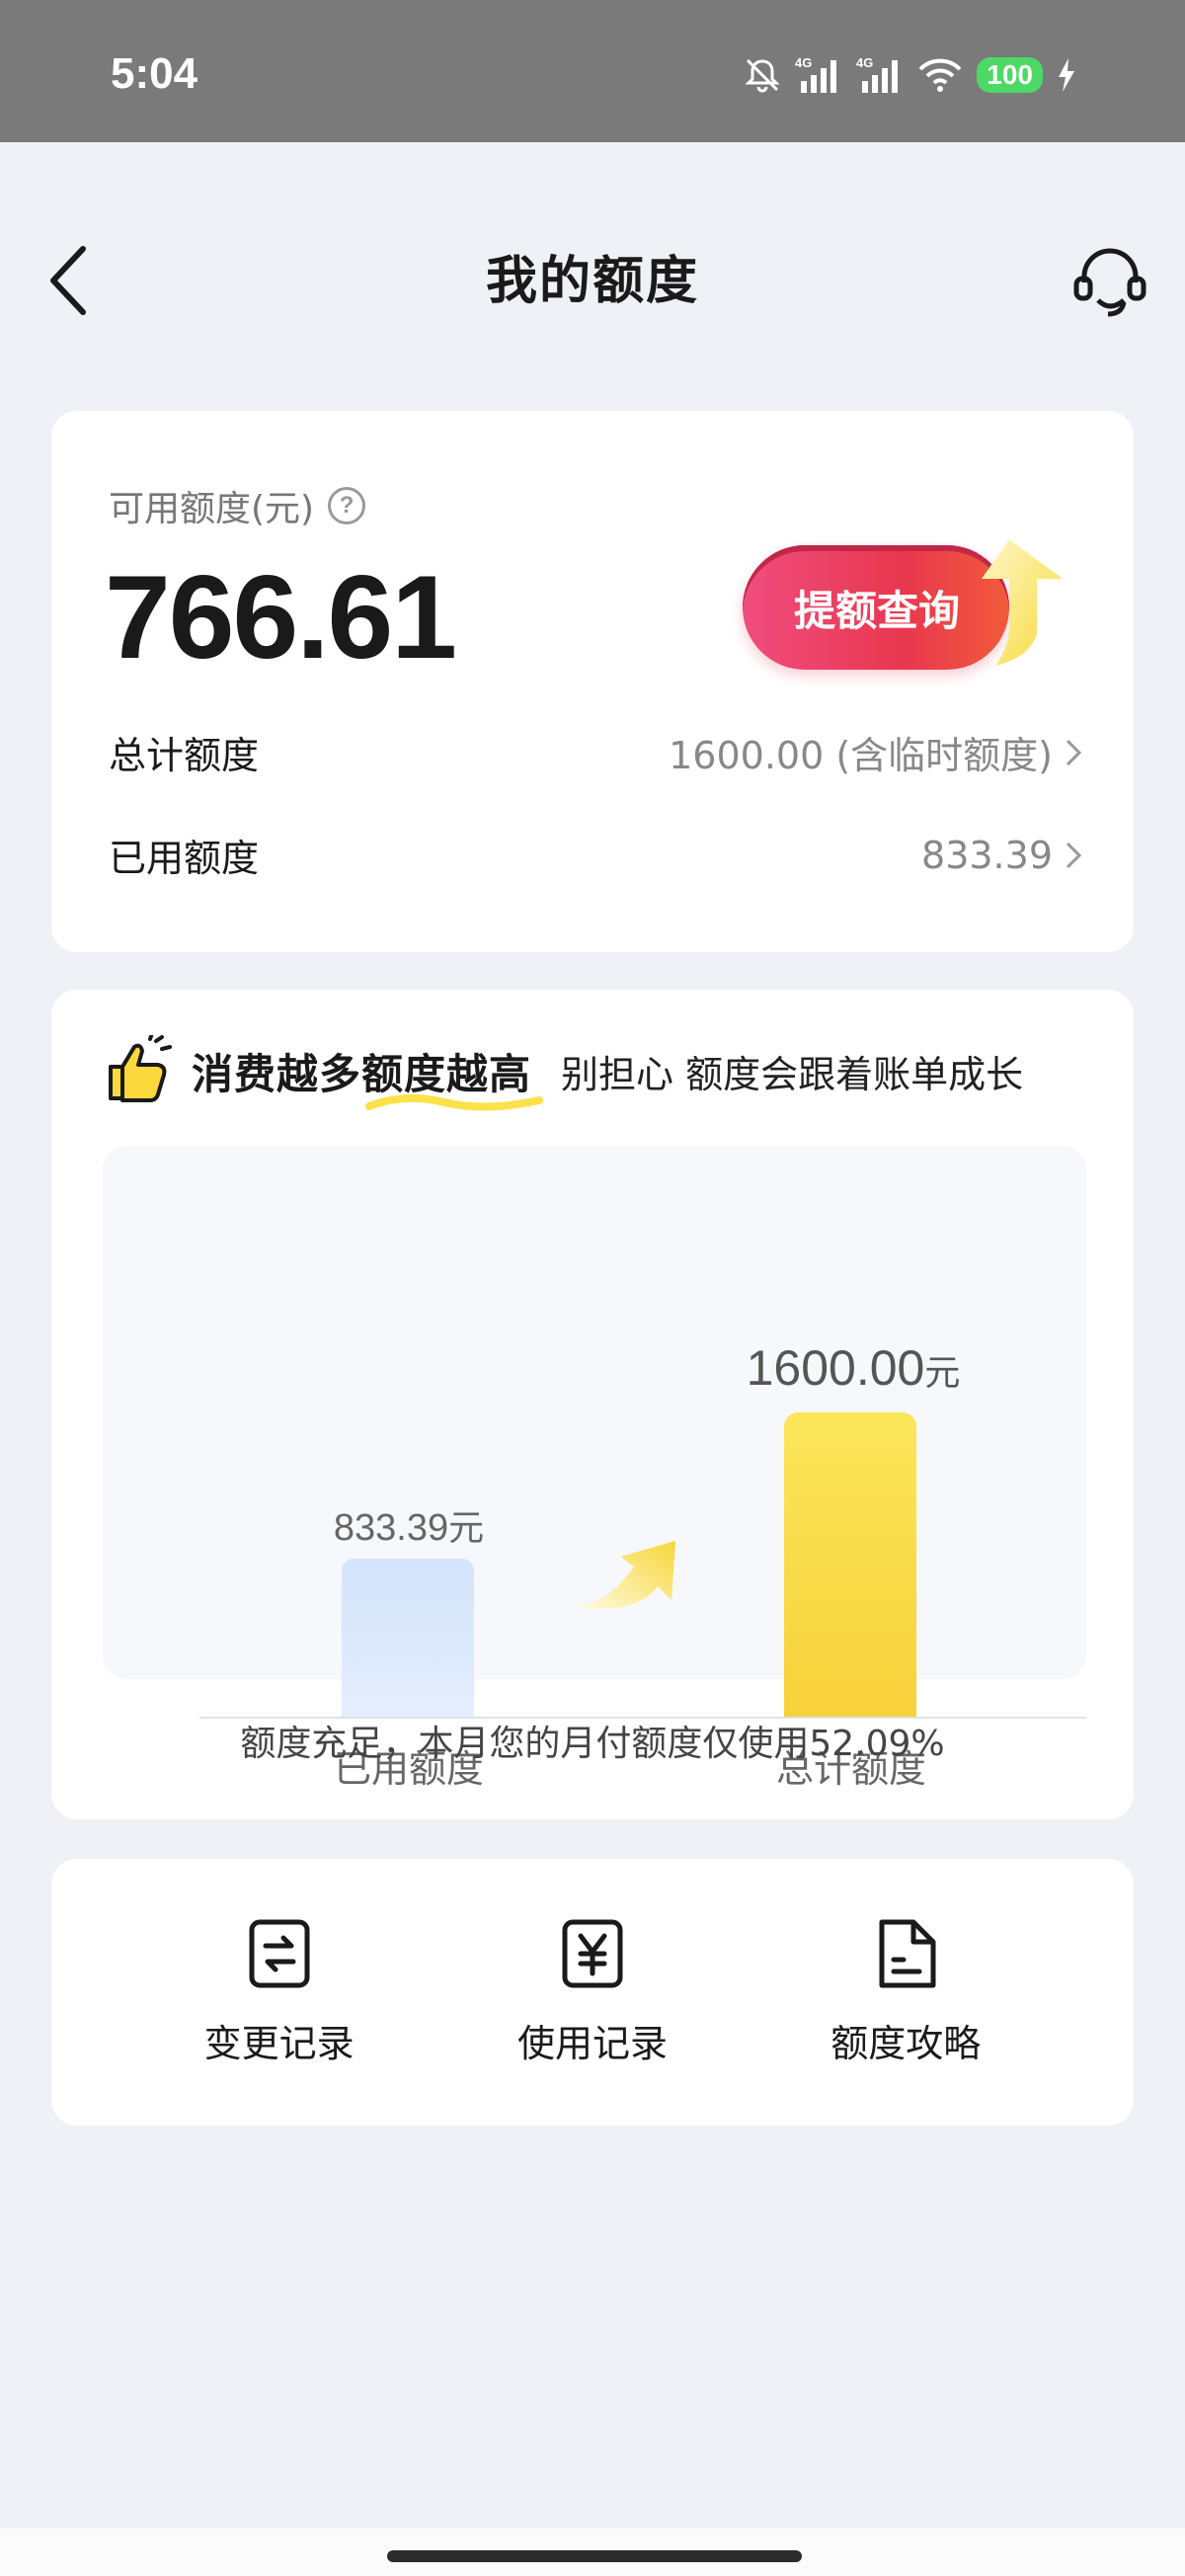  Describe the element at coordinates (185, 858) in the screenshot. I see `used-quota-label: 已用额度` at that location.